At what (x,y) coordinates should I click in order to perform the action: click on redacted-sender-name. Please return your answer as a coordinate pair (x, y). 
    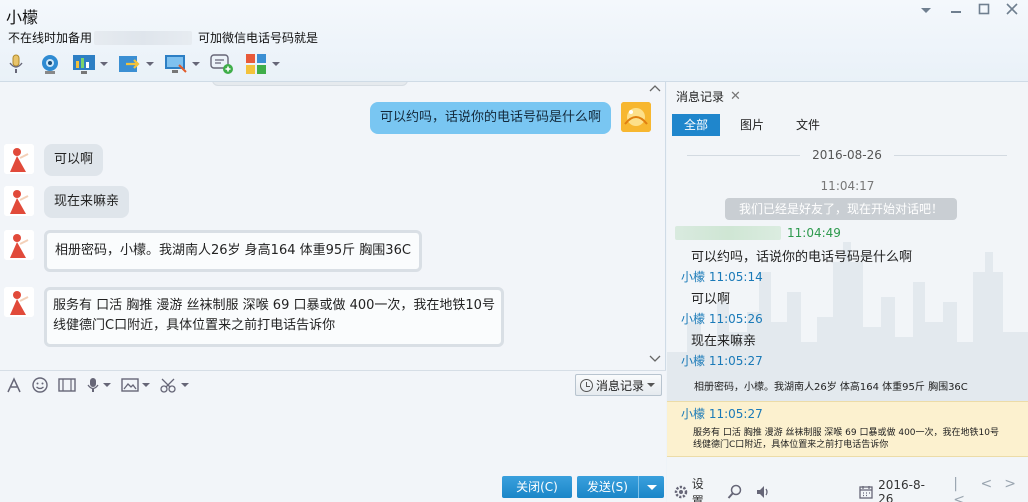
    Looking at the image, I should click on (728, 233).